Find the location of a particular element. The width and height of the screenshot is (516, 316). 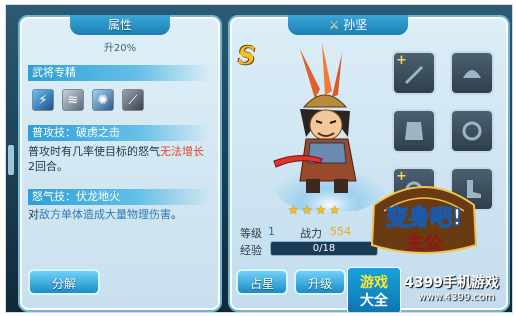

normal-skill-description: 普攻时有几率使目标的怒气无法增长 2回合。 is located at coordinates (118, 159).